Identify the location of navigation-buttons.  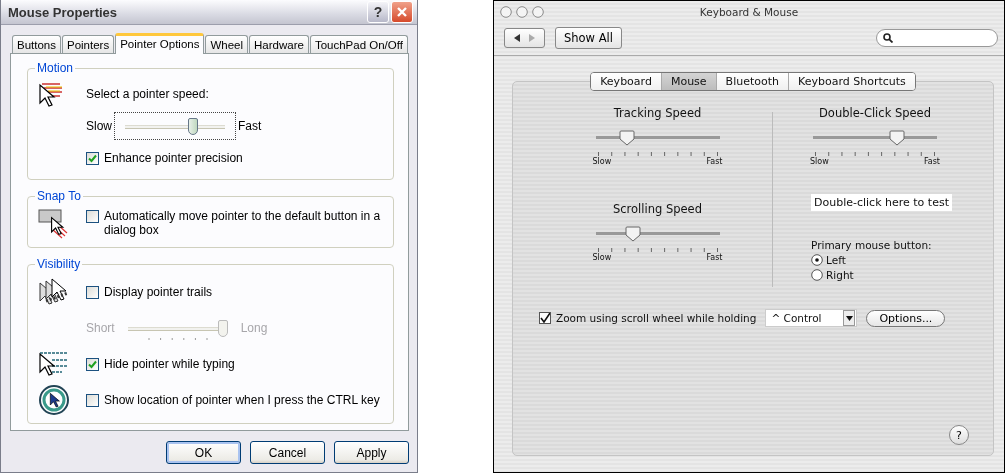
(524, 38).